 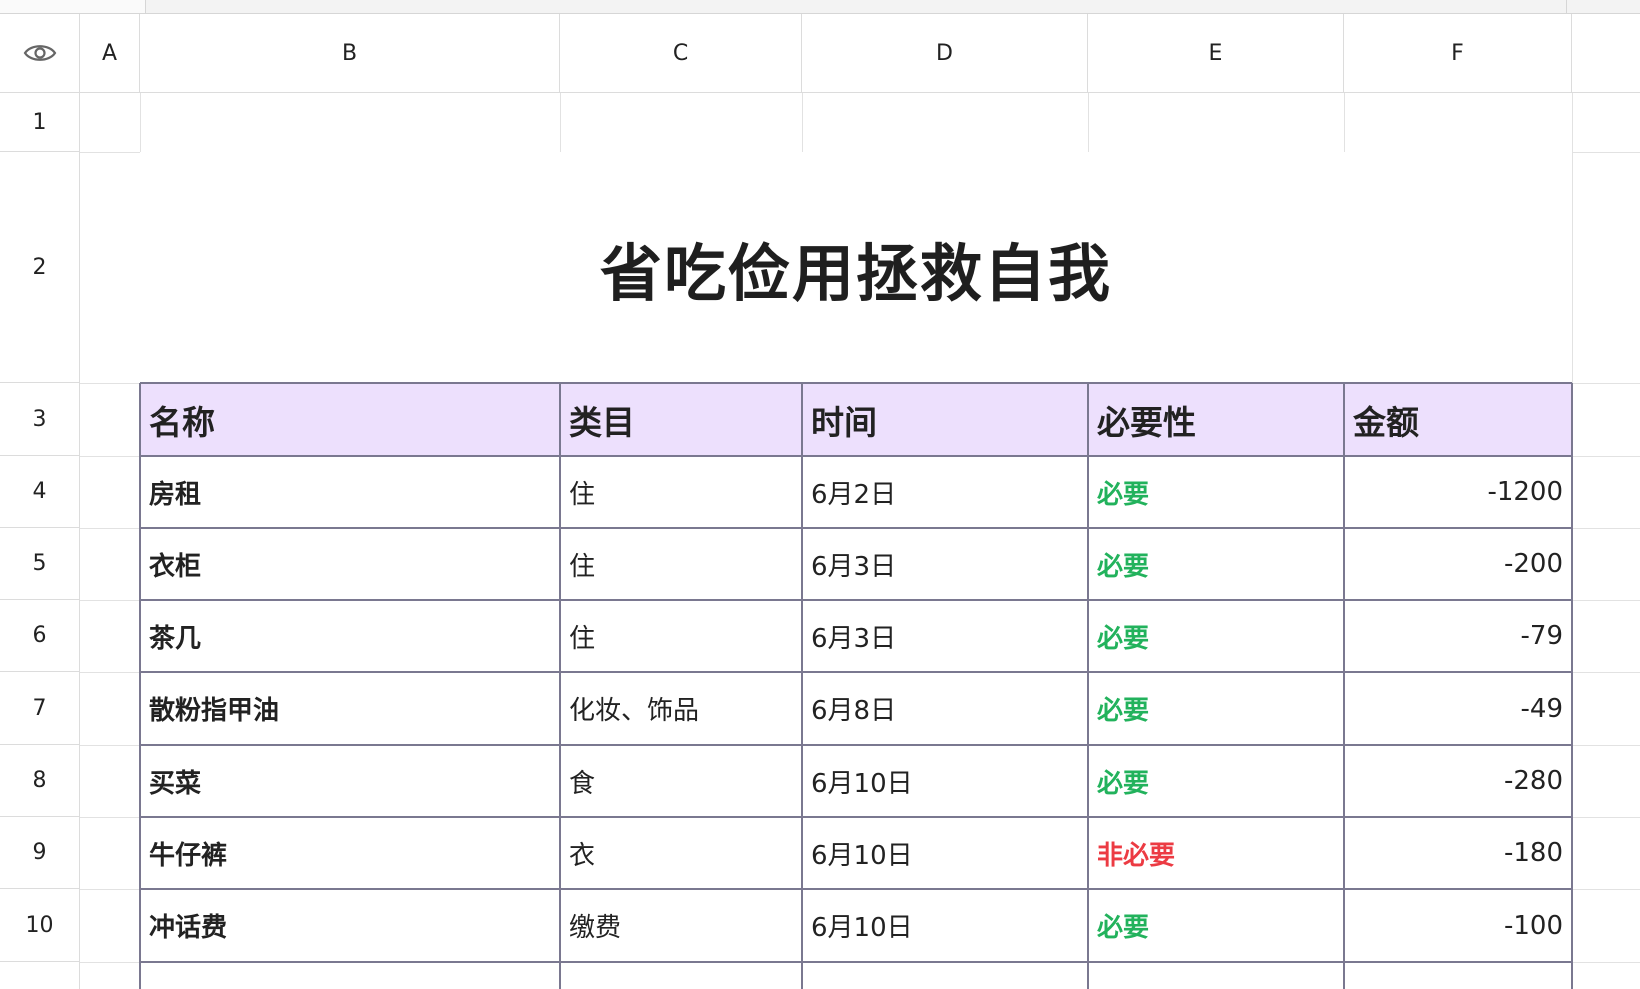 What do you see at coordinates (681, 925) in the screenshot?
I see `cell-category: 缴费` at bounding box center [681, 925].